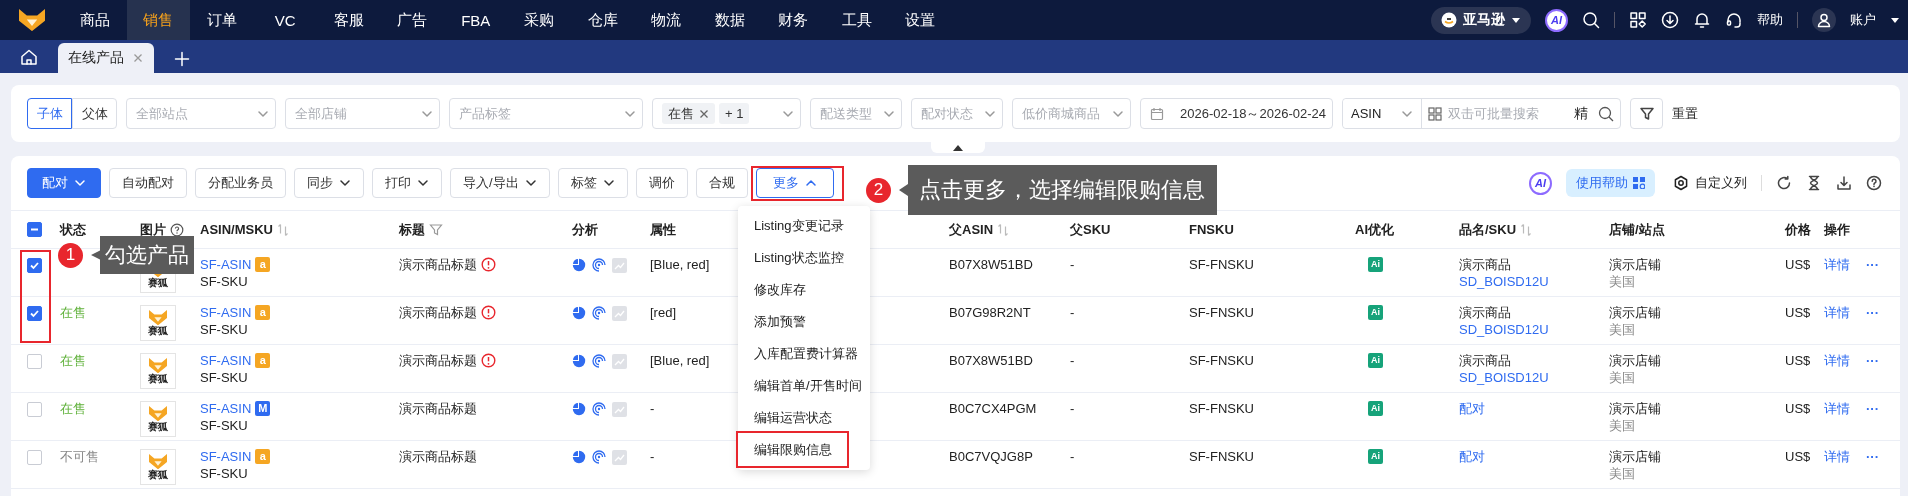 The image size is (1908, 496). Describe the element at coordinates (407, 183) in the screenshot. I see `toolbar-button: 打印` at that location.